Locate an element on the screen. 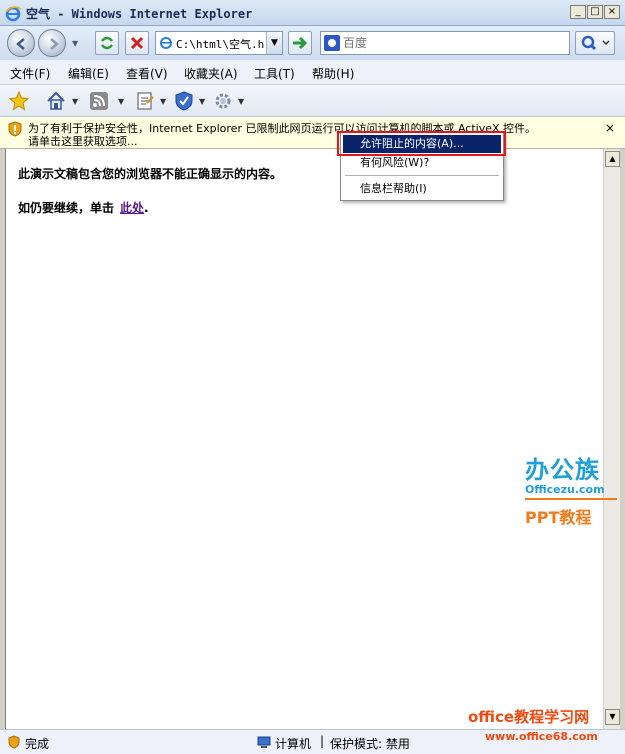 The image size is (625, 754). address-dropdown-icon: ▼ is located at coordinates (274, 43).